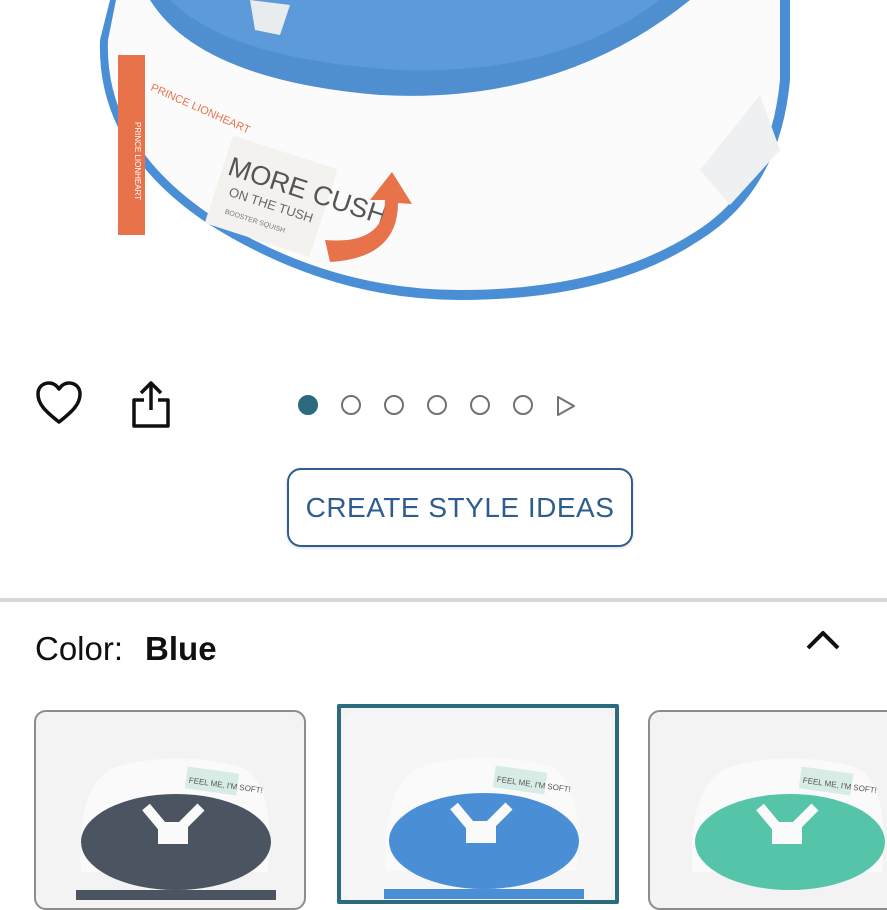 The height and width of the screenshot is (910, 887). Describe the element at coordinates (126, 649) in the screenshot. I see `color-selector-header: Color: Blue` at that location.